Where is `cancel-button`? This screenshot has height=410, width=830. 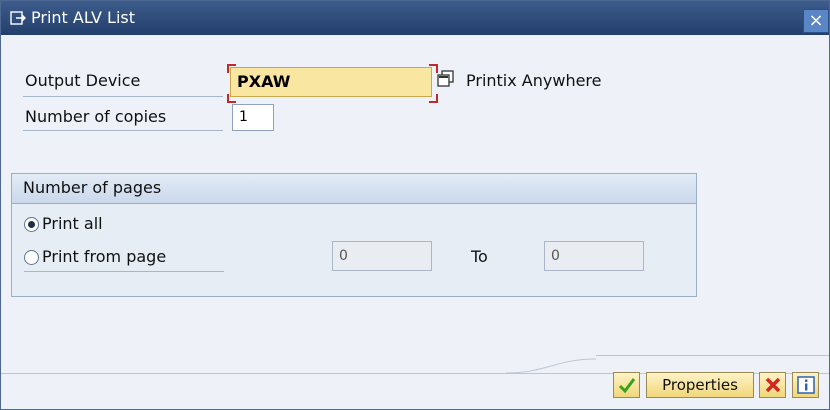 cancel-button is located at coordinates (772, 385).